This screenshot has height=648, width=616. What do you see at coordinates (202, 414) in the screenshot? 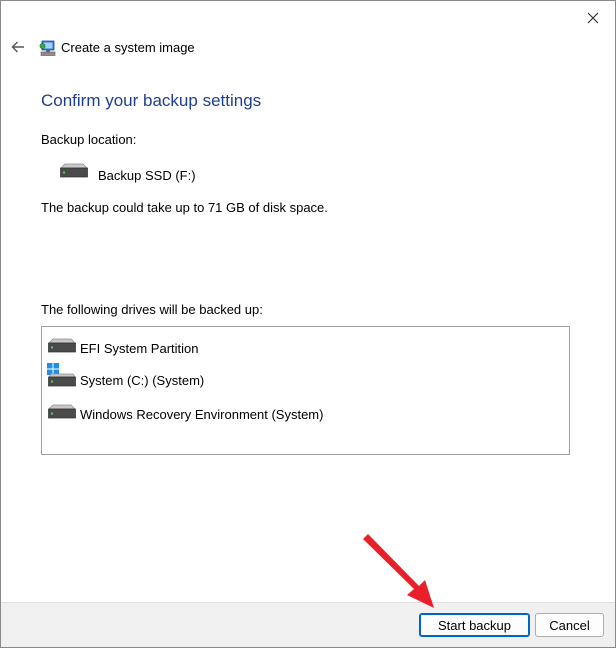
I see `drive-name: Windows Recovery Environment (System)` at bounding box center [202, 414].